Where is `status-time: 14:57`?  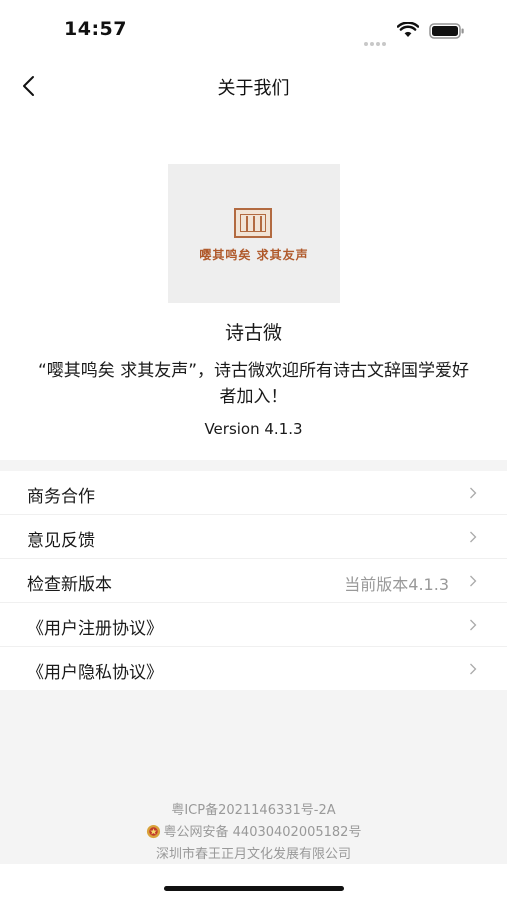
status-time: 14:57 is located at coordinates (95, 29).